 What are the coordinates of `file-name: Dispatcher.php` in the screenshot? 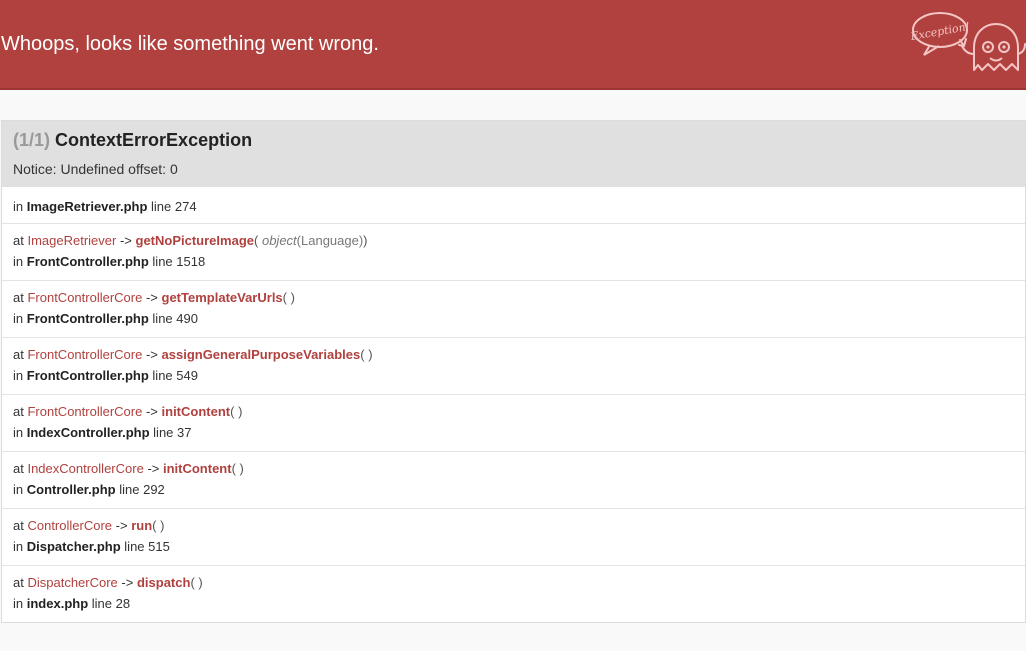 It's located at (73, 546).